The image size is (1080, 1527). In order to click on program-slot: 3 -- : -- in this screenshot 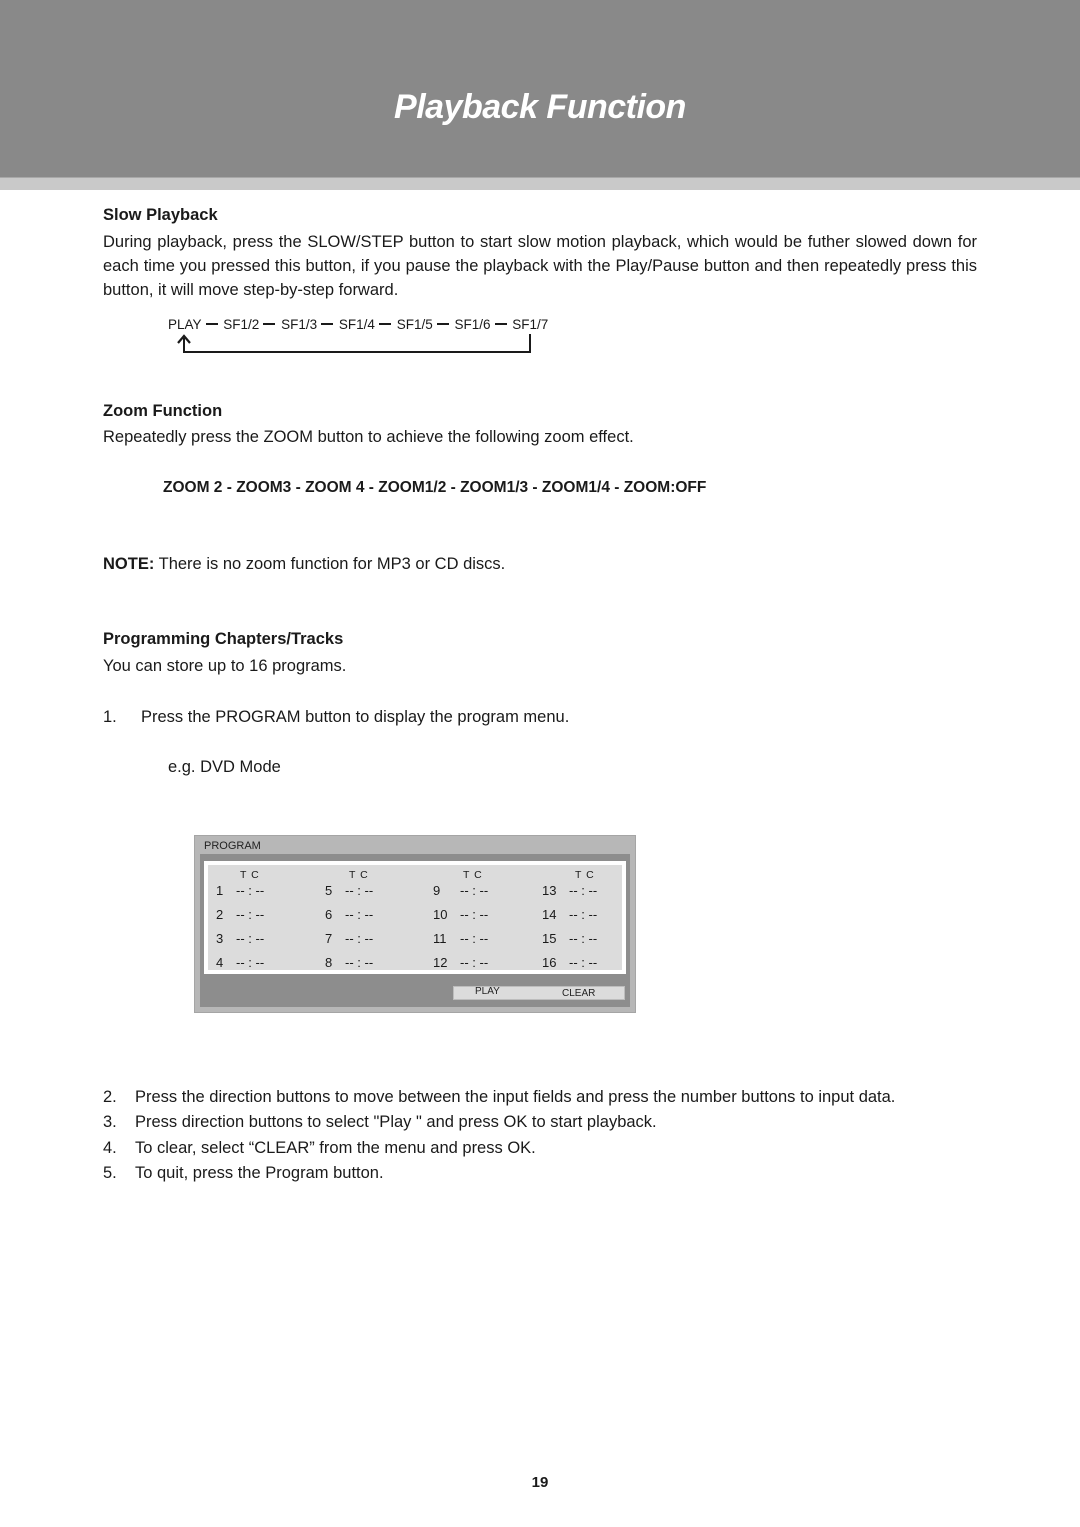, I will do `click(271, 943)`.